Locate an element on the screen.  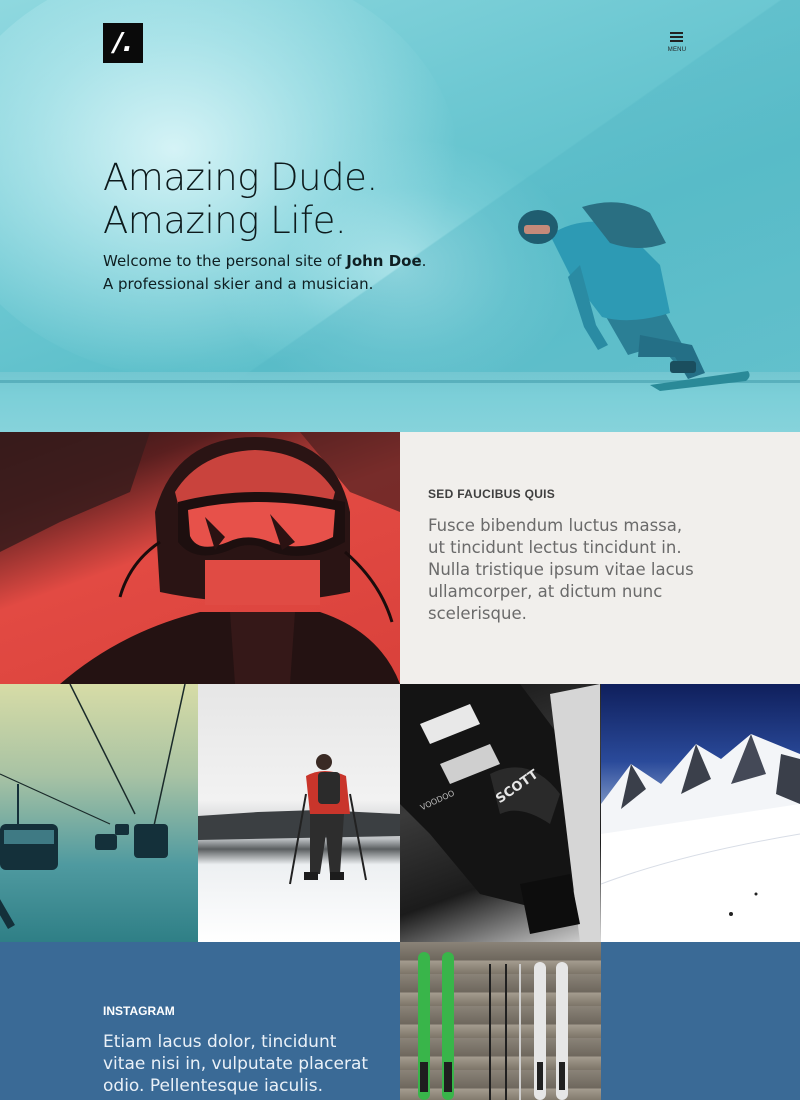
goggles-portrait-image is located at coordinates (200, 558).